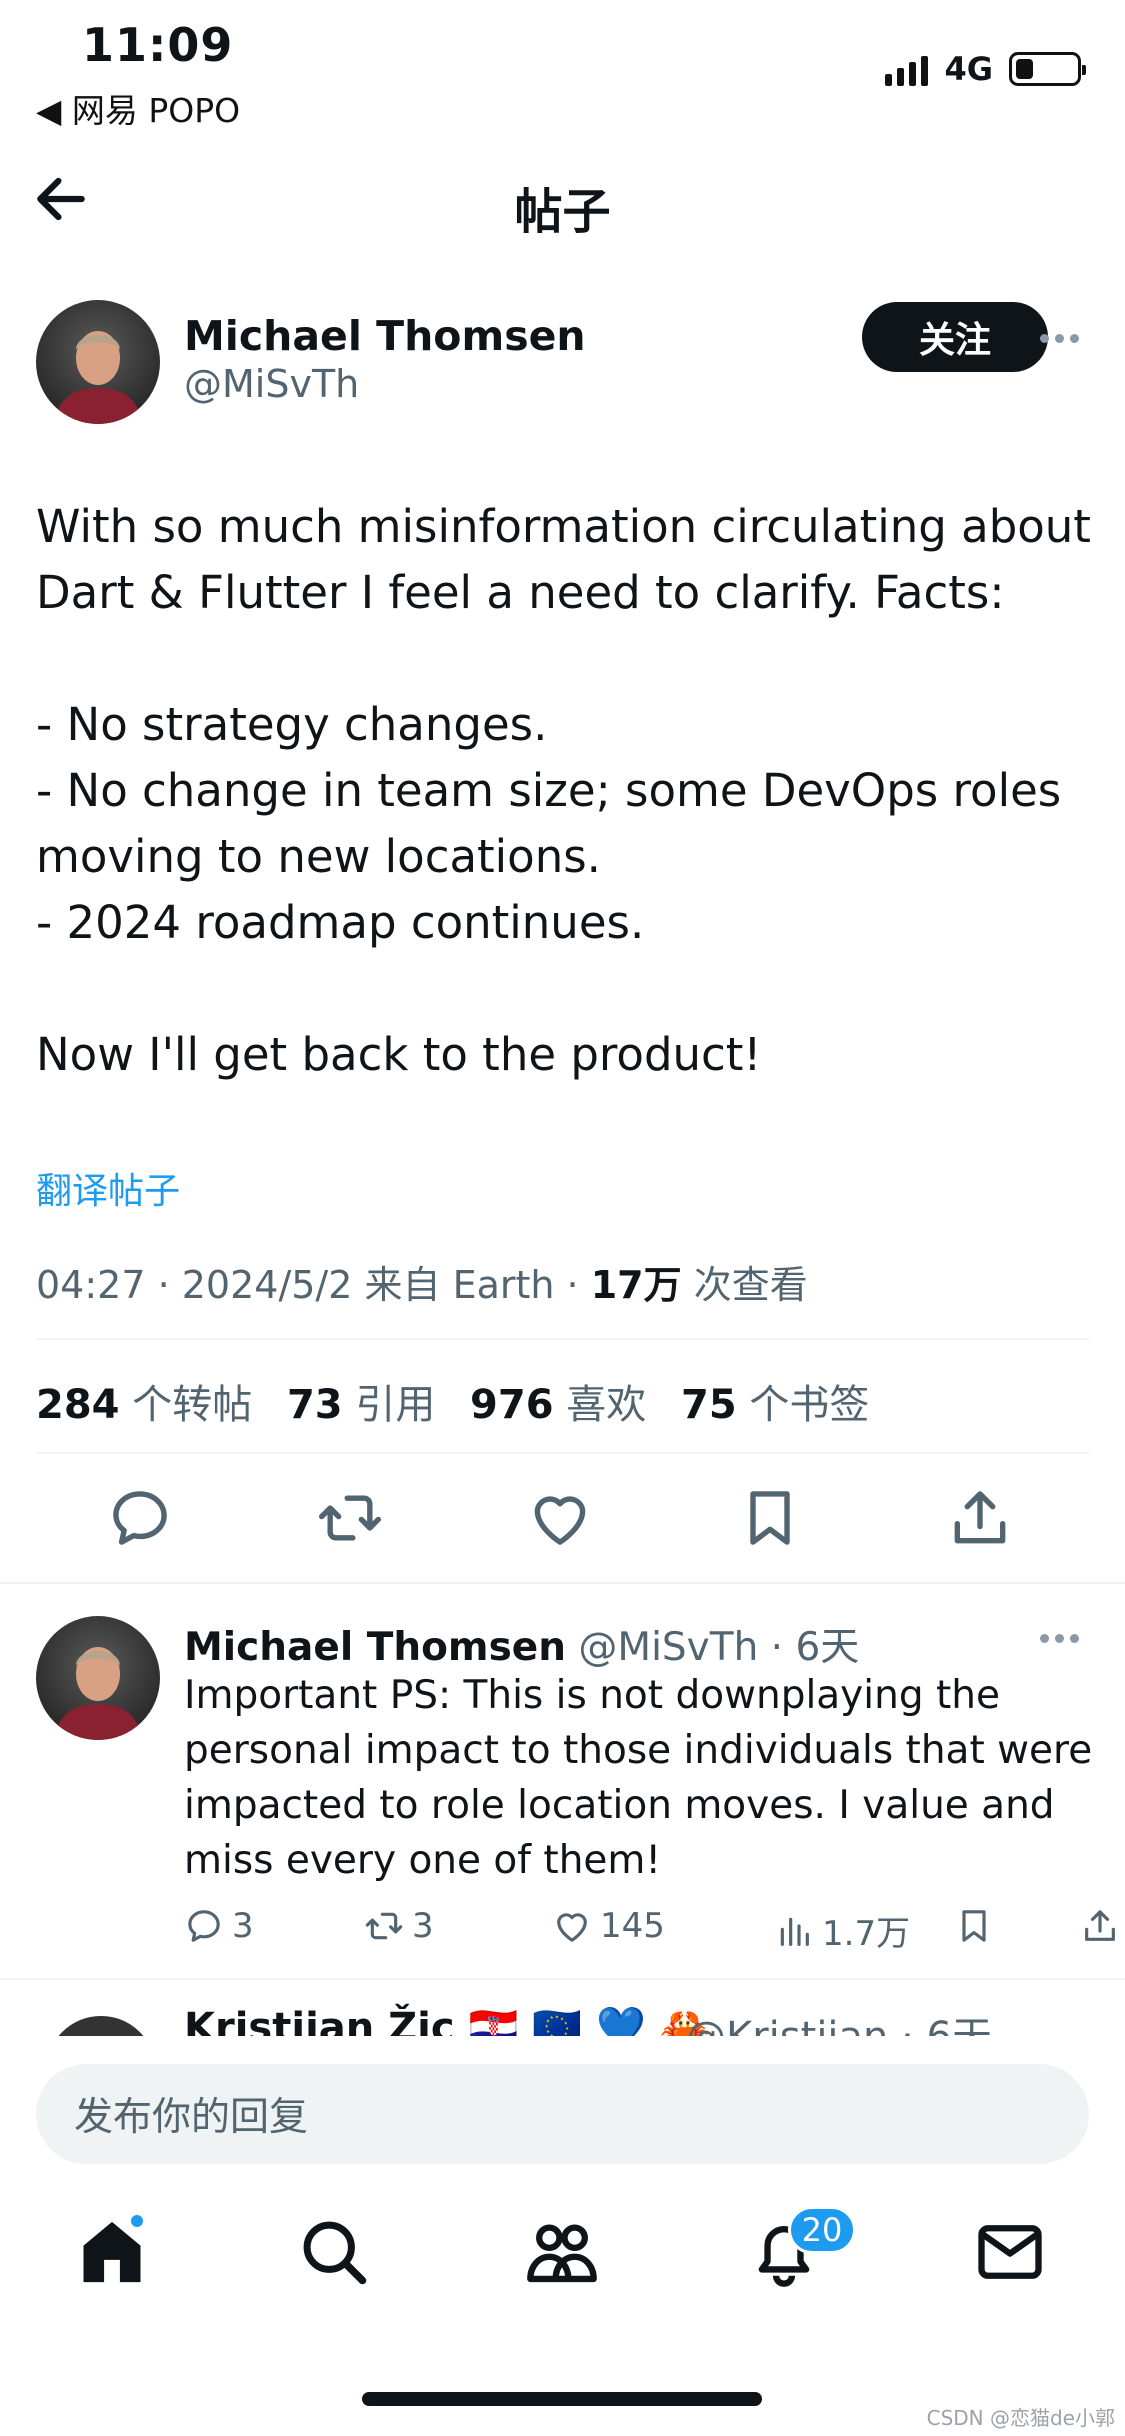 The image size is (1125, 2436). What do you see at coordinates (463, 1401) in the screenshot?
I see `post-stats: 284 个转帖 73 引用 976 喜欢 75 个书签` at bounding box center [463, 1401].